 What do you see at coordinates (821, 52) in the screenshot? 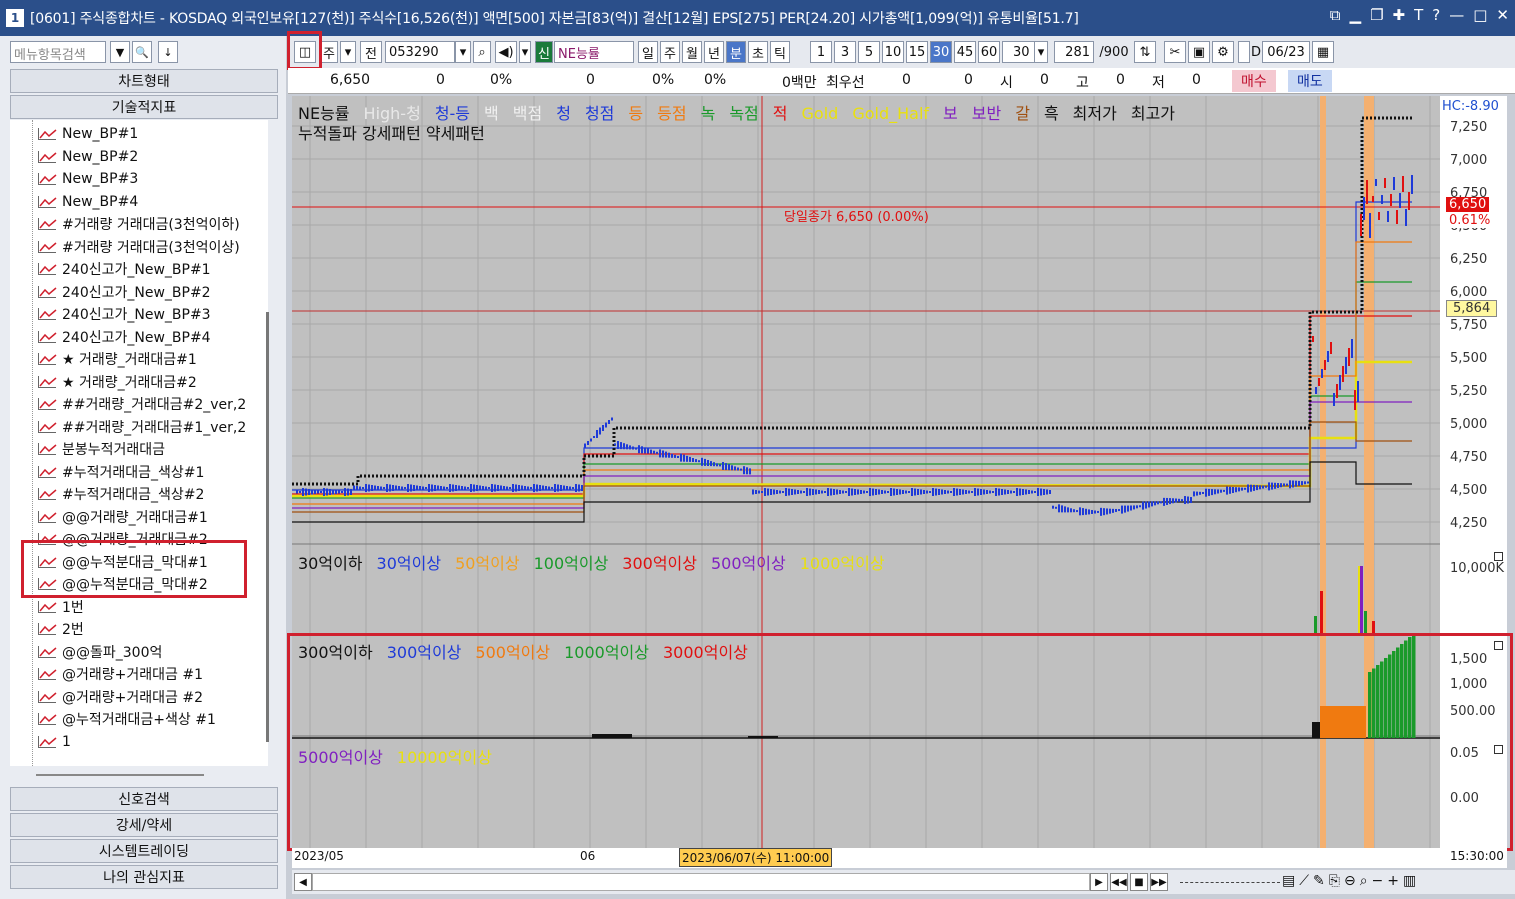
I see `minute-tab: 1` at bounding box center [821, 52].